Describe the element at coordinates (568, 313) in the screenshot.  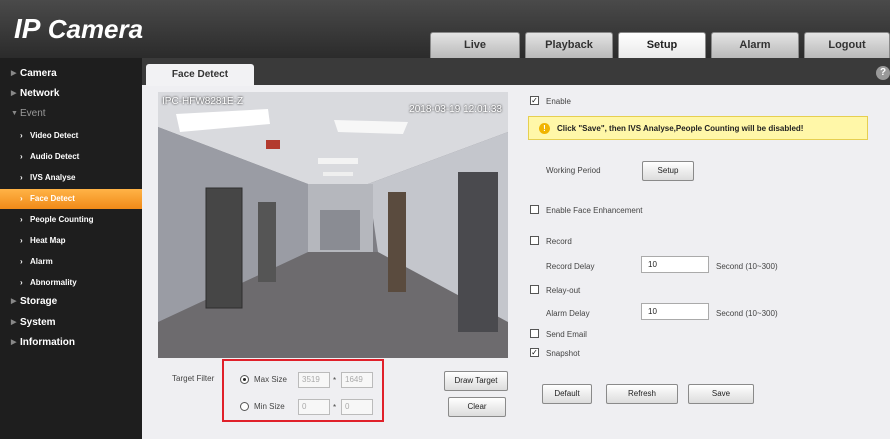
I see `alarm-delay-label: Alarm Delay` at that location.